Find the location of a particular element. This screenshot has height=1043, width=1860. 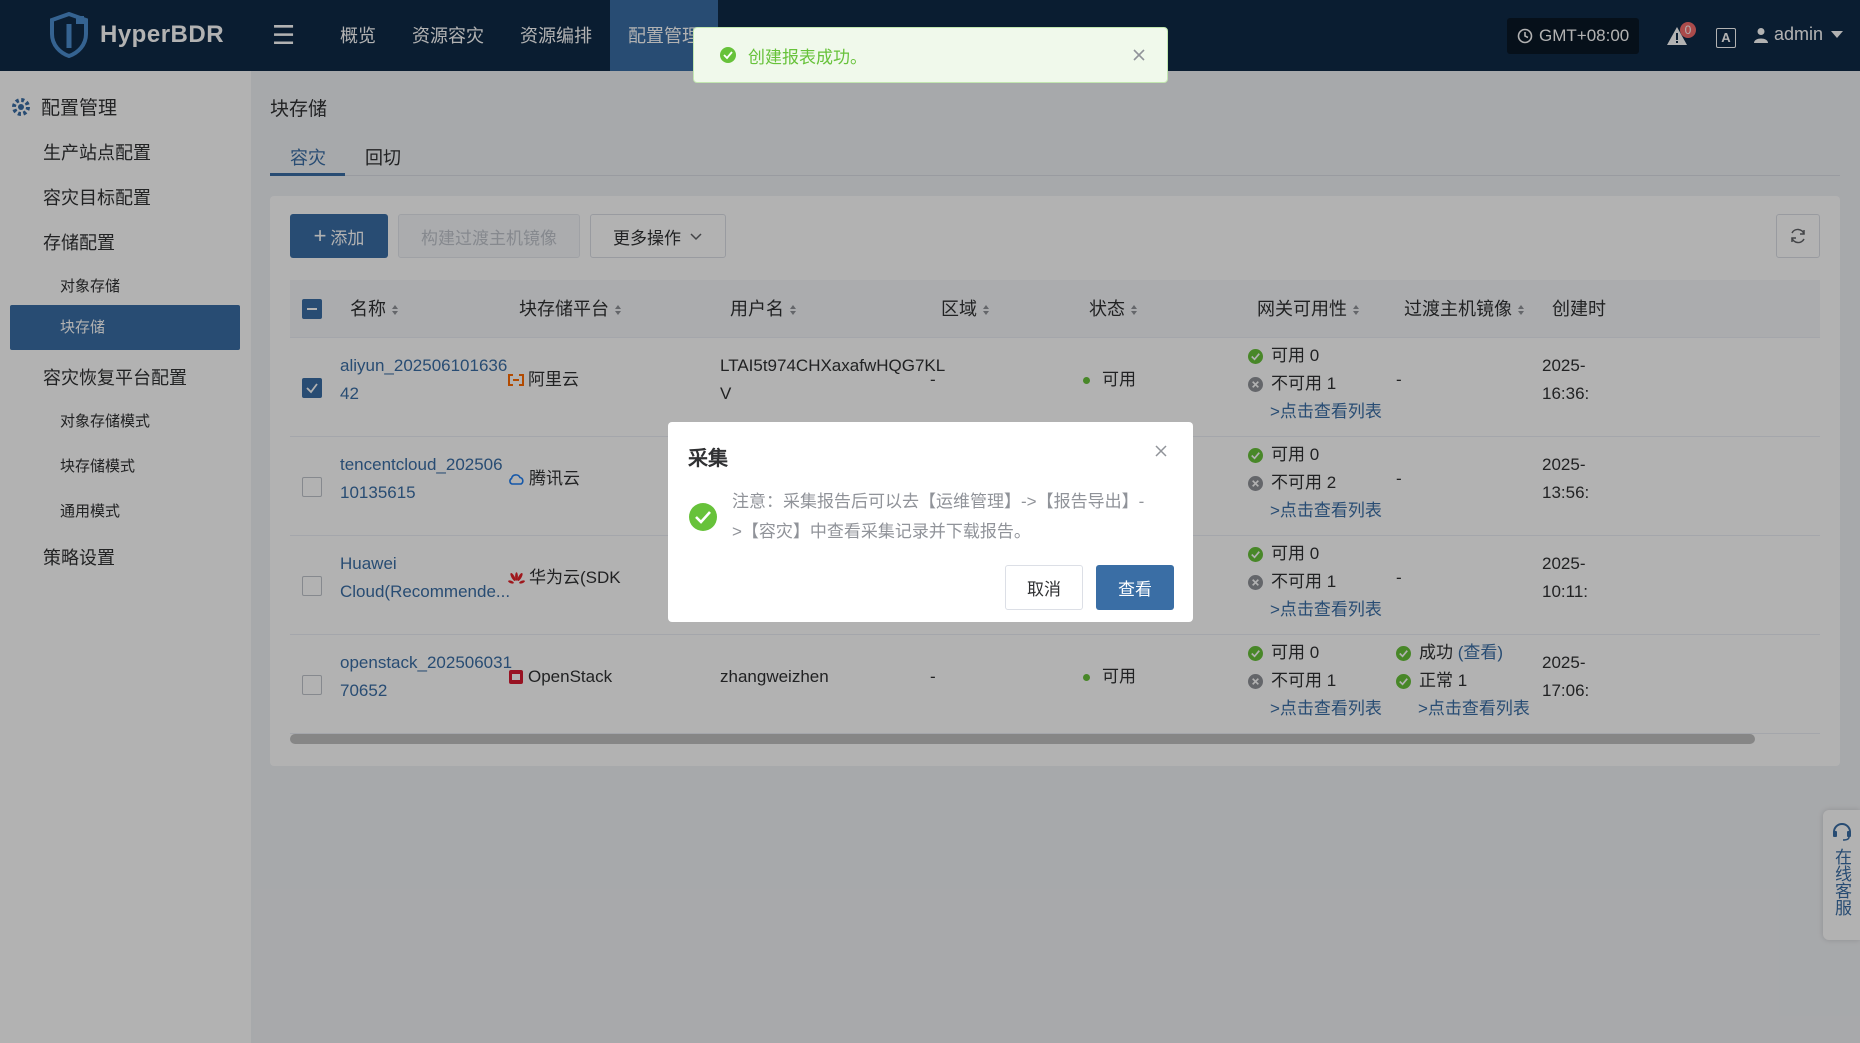

cancel-button: 取消 is located at coordinates (1044, 587).